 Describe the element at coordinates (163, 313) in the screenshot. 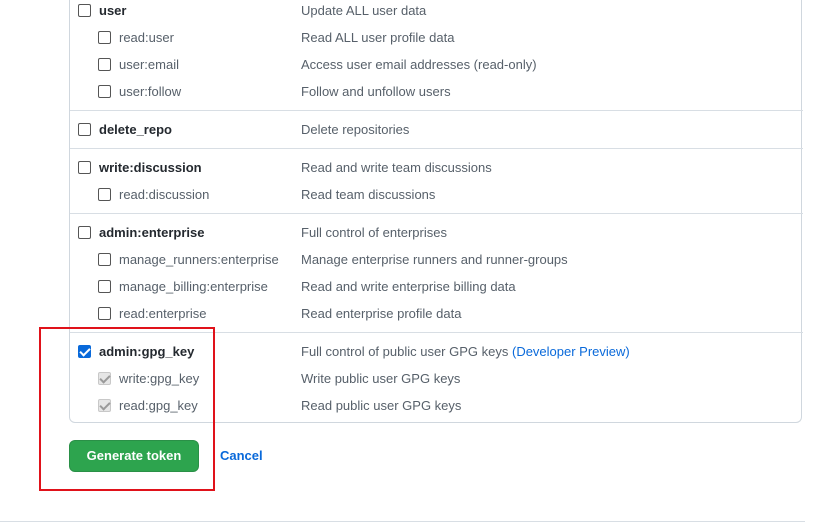

I see `scope-name: read:enterprise` at that location.